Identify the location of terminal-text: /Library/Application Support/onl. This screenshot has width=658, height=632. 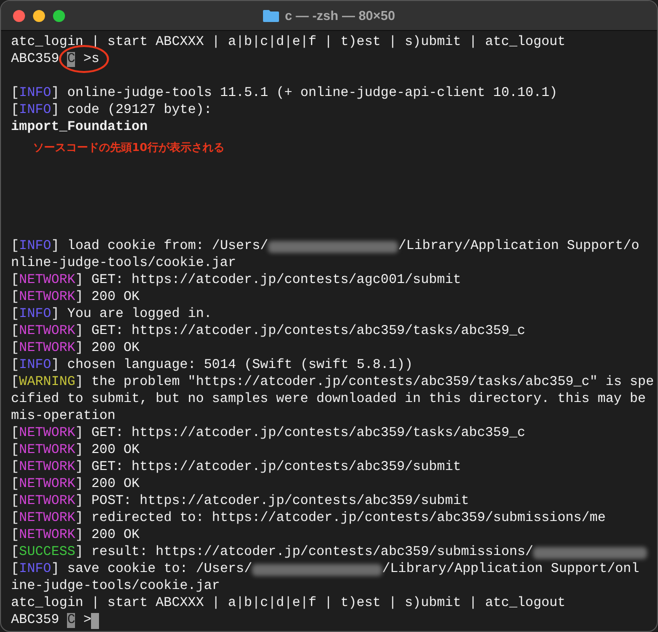
(511, 569).